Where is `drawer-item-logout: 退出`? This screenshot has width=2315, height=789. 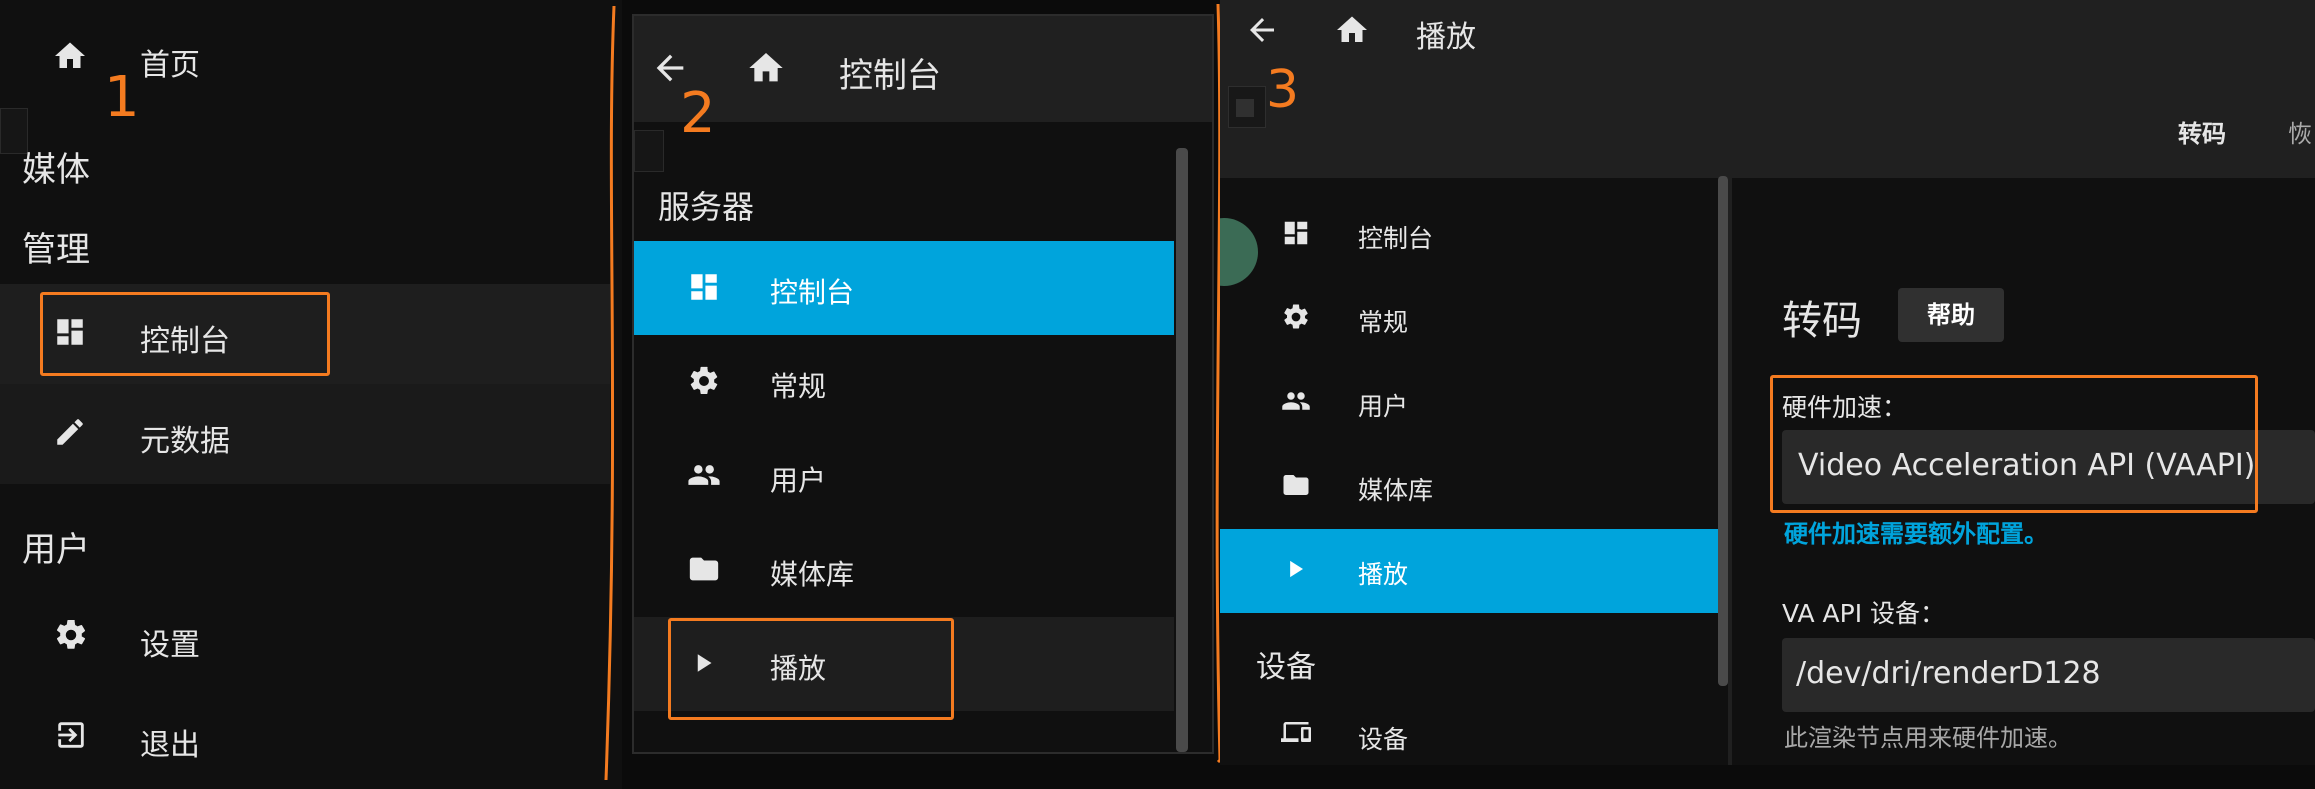 drawer-item-logout: 退出 is located at coordinates (305, 738).